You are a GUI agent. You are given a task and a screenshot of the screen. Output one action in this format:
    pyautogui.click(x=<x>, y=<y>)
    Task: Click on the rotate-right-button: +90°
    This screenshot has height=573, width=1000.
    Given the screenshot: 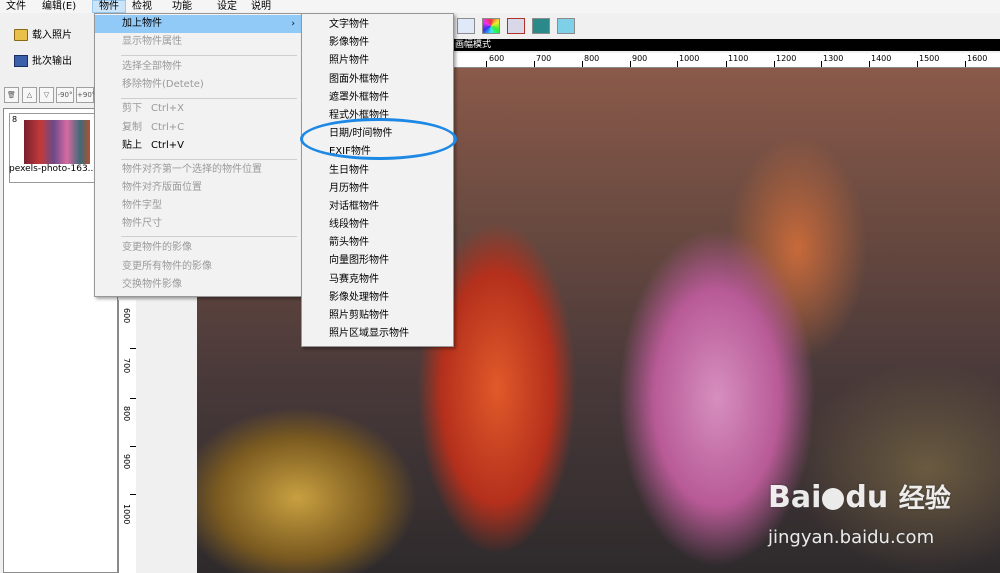 What is the action you would take?
    pyautogui.click(x=85, y=95)
    